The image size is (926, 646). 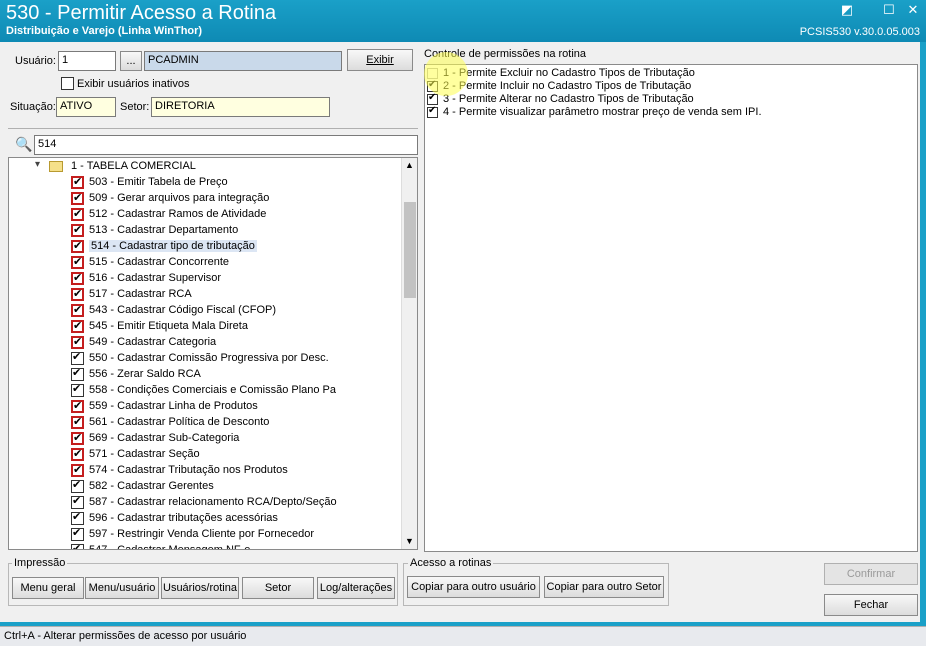 What do you see at coordinates (33, 107) in the screenshot?
I see `situacao-label: Situação:` at bounding box center [33, 107].